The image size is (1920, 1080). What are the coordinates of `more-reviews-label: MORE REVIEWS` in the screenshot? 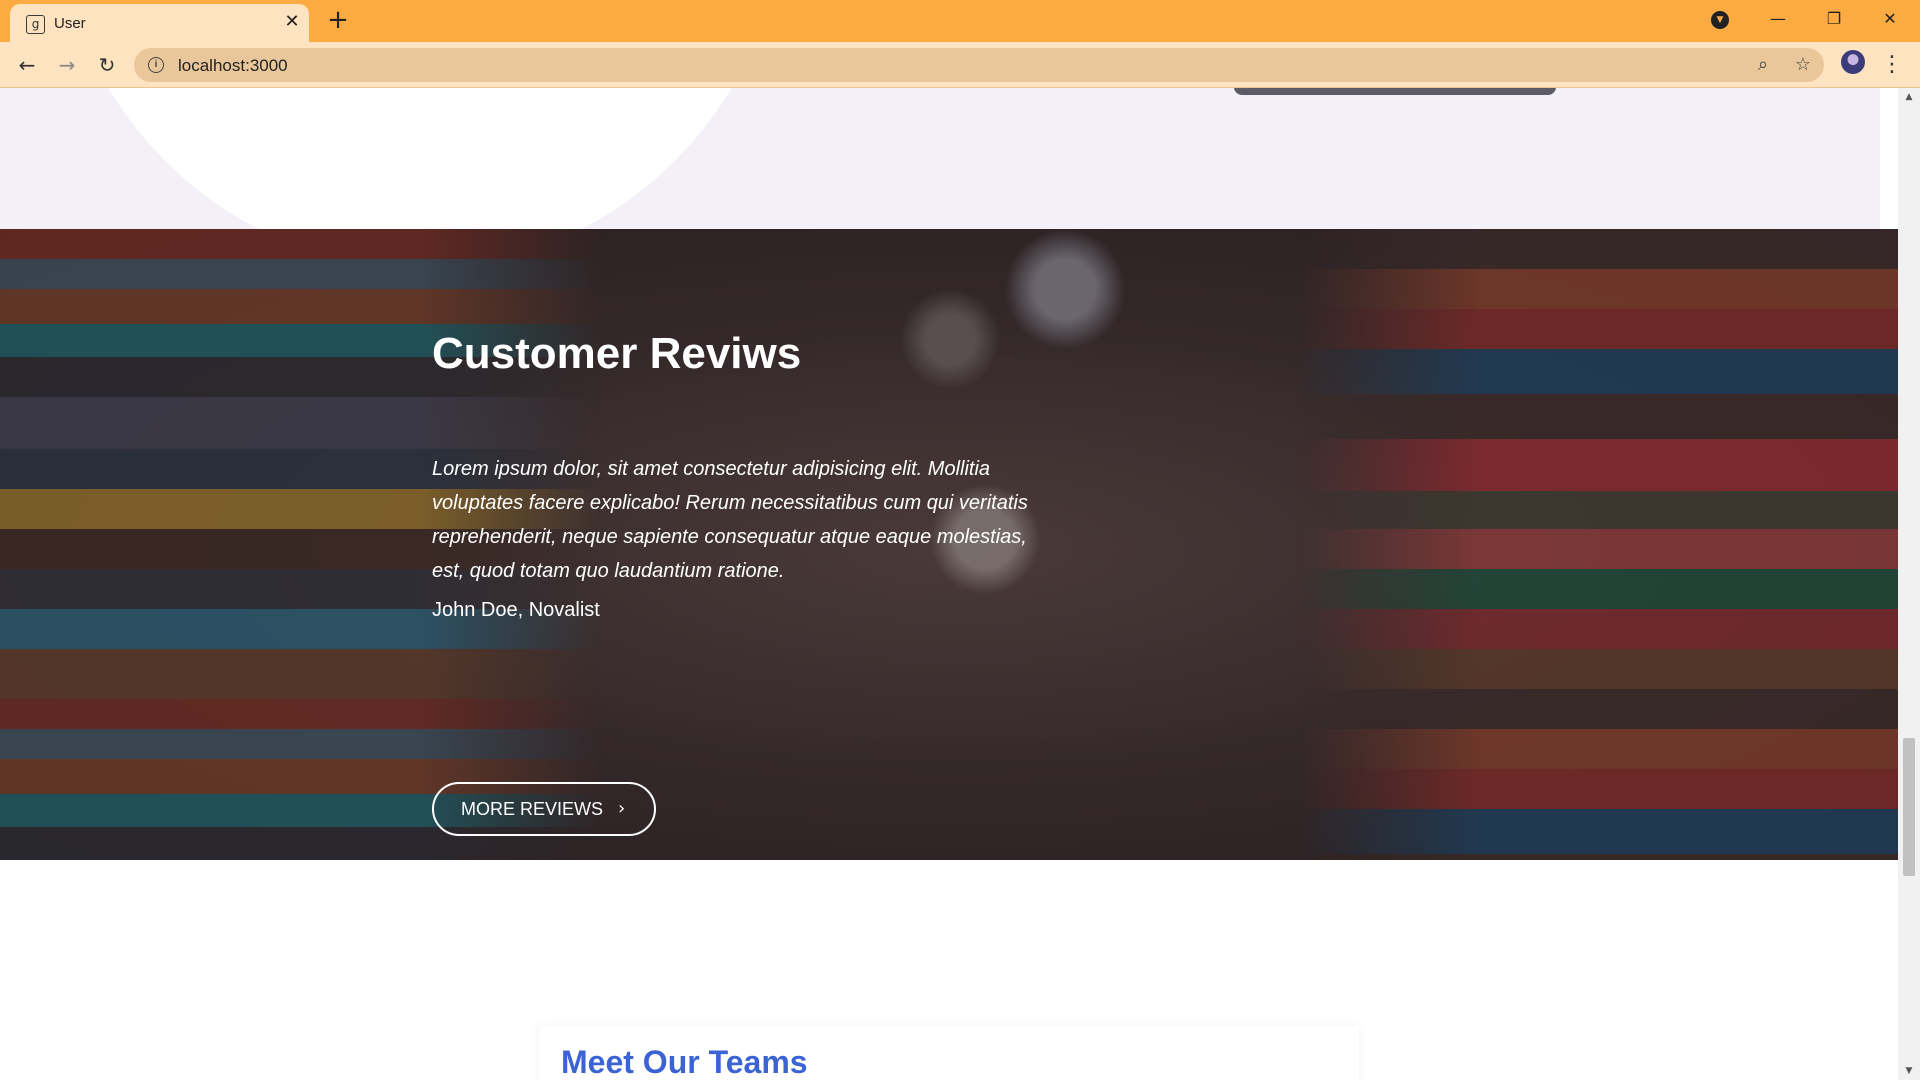 It's located at (532, 809).